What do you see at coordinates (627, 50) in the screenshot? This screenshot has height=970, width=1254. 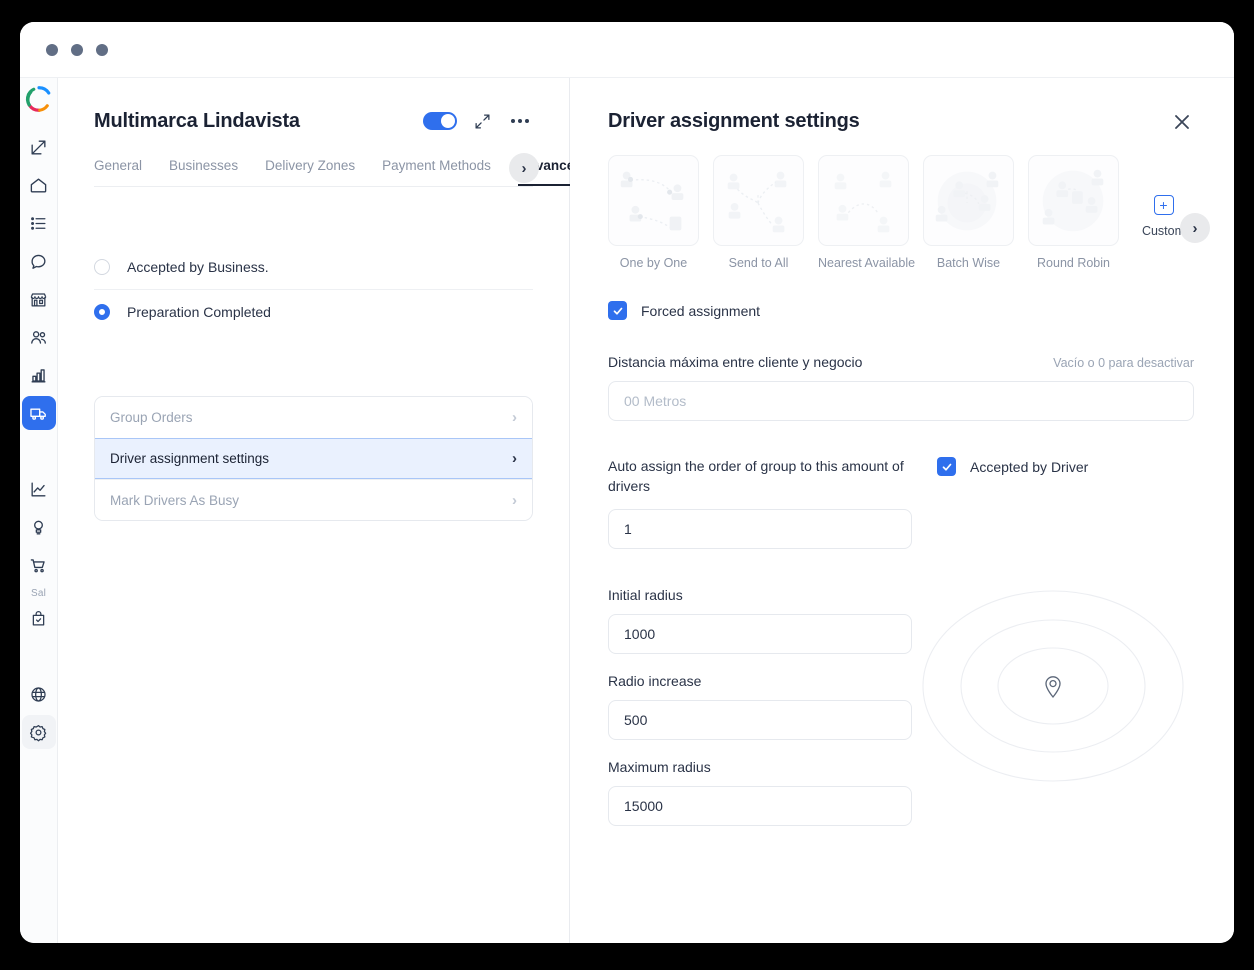 I see `window-titlebar` at bounding box center [627, 50].